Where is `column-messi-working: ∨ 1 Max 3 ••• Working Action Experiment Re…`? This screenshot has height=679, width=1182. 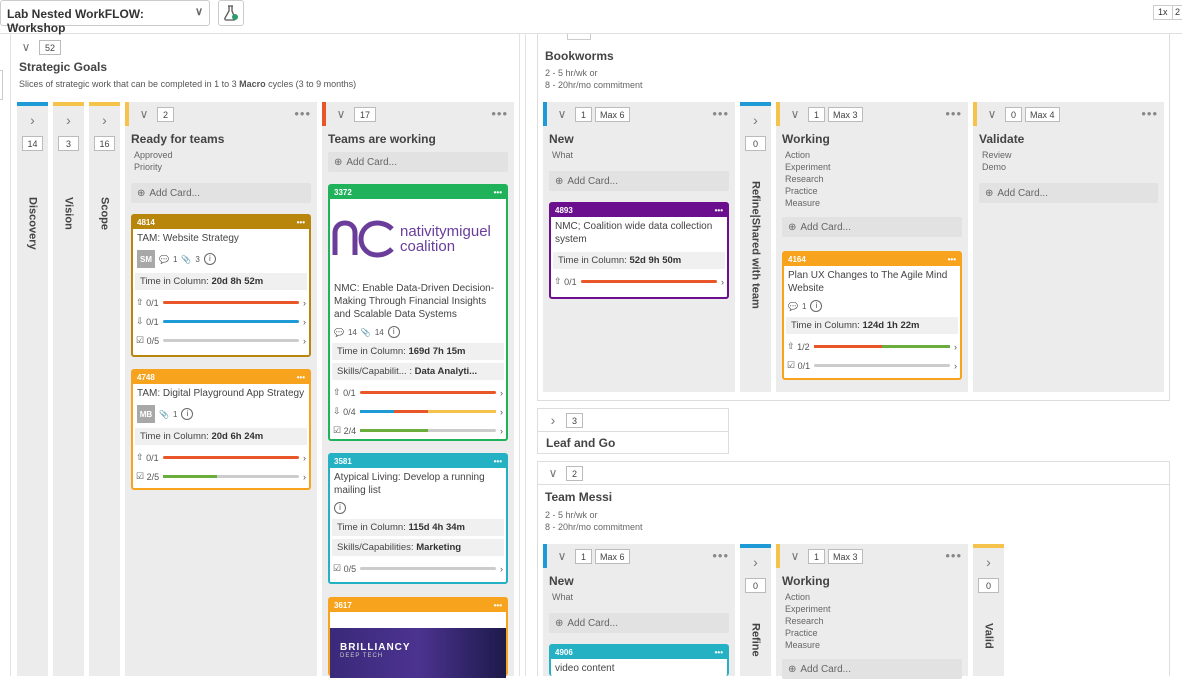
column-messi-working: ∨ 1 Max 3 ••• Working Action Experiment Re… is located at coordinates (872, 611).